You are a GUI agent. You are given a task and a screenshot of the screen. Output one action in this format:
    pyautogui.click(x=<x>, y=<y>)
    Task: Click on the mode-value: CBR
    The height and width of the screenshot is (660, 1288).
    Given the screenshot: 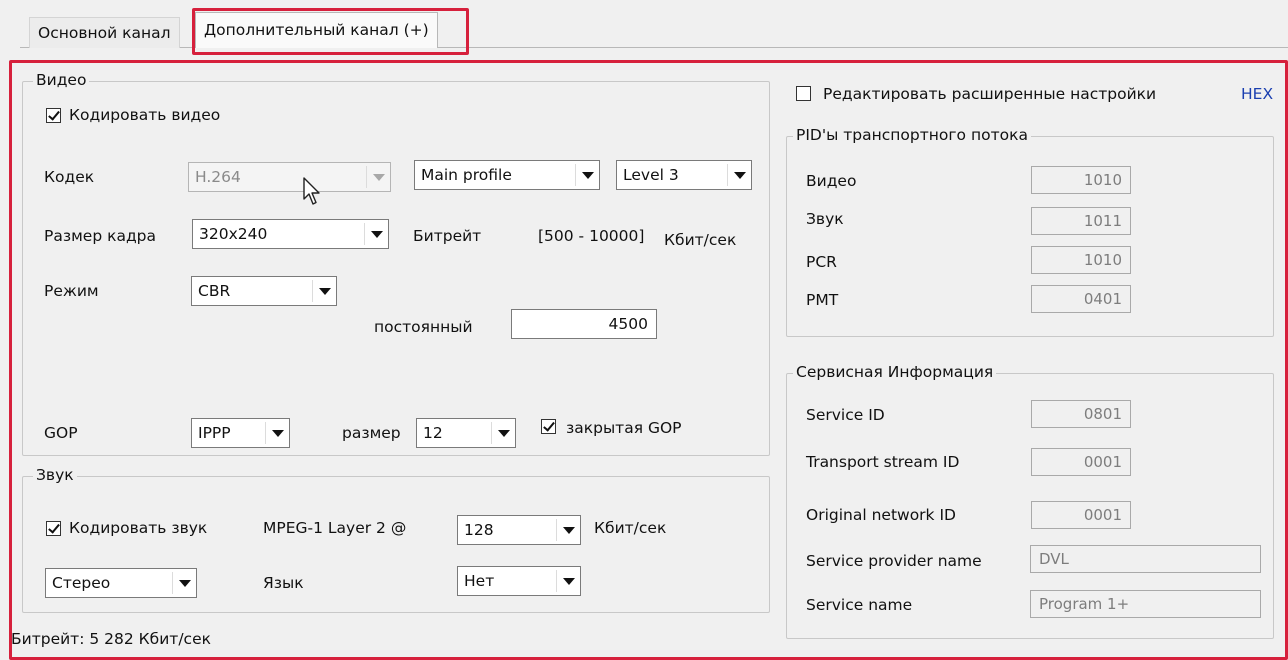 What is the action you would take?
    pyautogui.click(x=214, y=291)
    